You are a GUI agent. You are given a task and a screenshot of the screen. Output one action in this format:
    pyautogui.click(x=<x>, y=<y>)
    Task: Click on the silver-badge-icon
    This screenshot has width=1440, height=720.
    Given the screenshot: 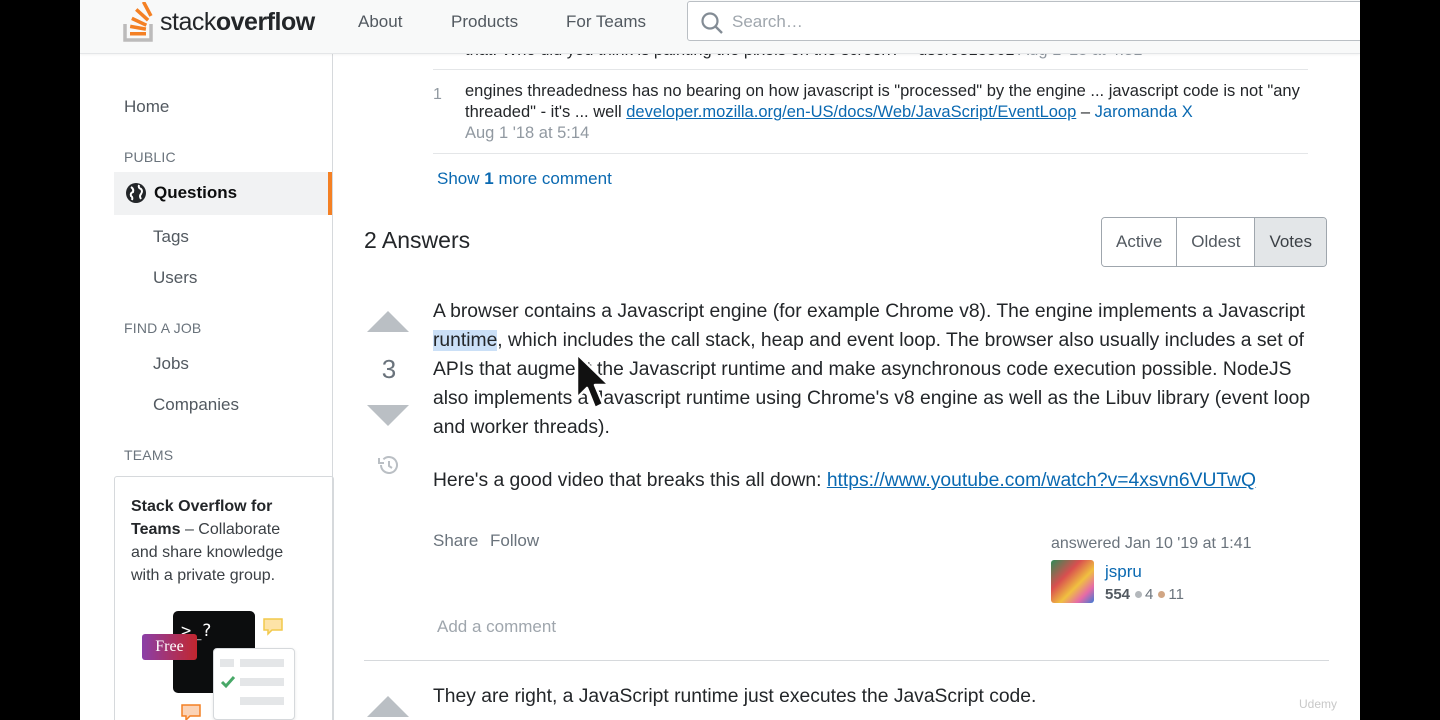 What is the action you would take?
    pyautogui.click(x=1139, y=594)
    